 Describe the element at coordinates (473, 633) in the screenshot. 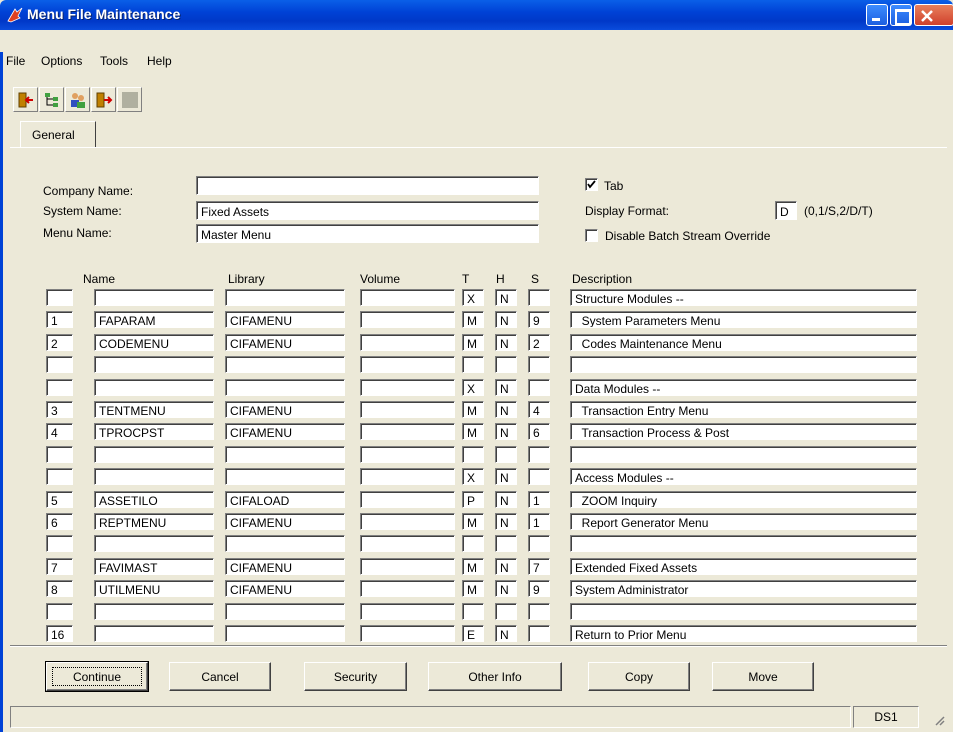

I see `cell-t: E` at that location.